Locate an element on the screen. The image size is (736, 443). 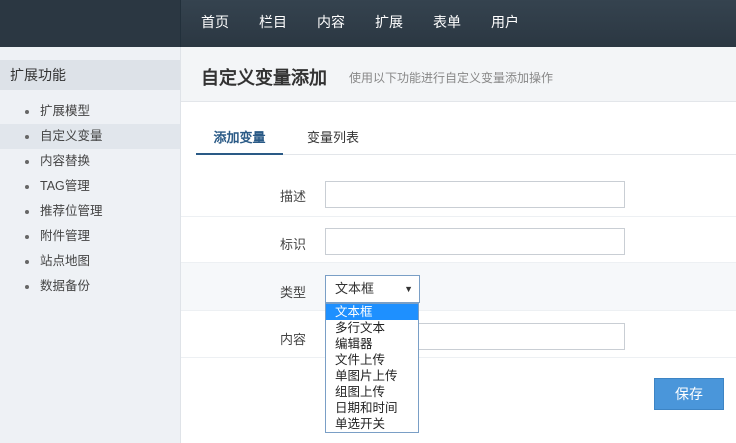
form-row-content: 内容 is located at coordinates (458, 334).